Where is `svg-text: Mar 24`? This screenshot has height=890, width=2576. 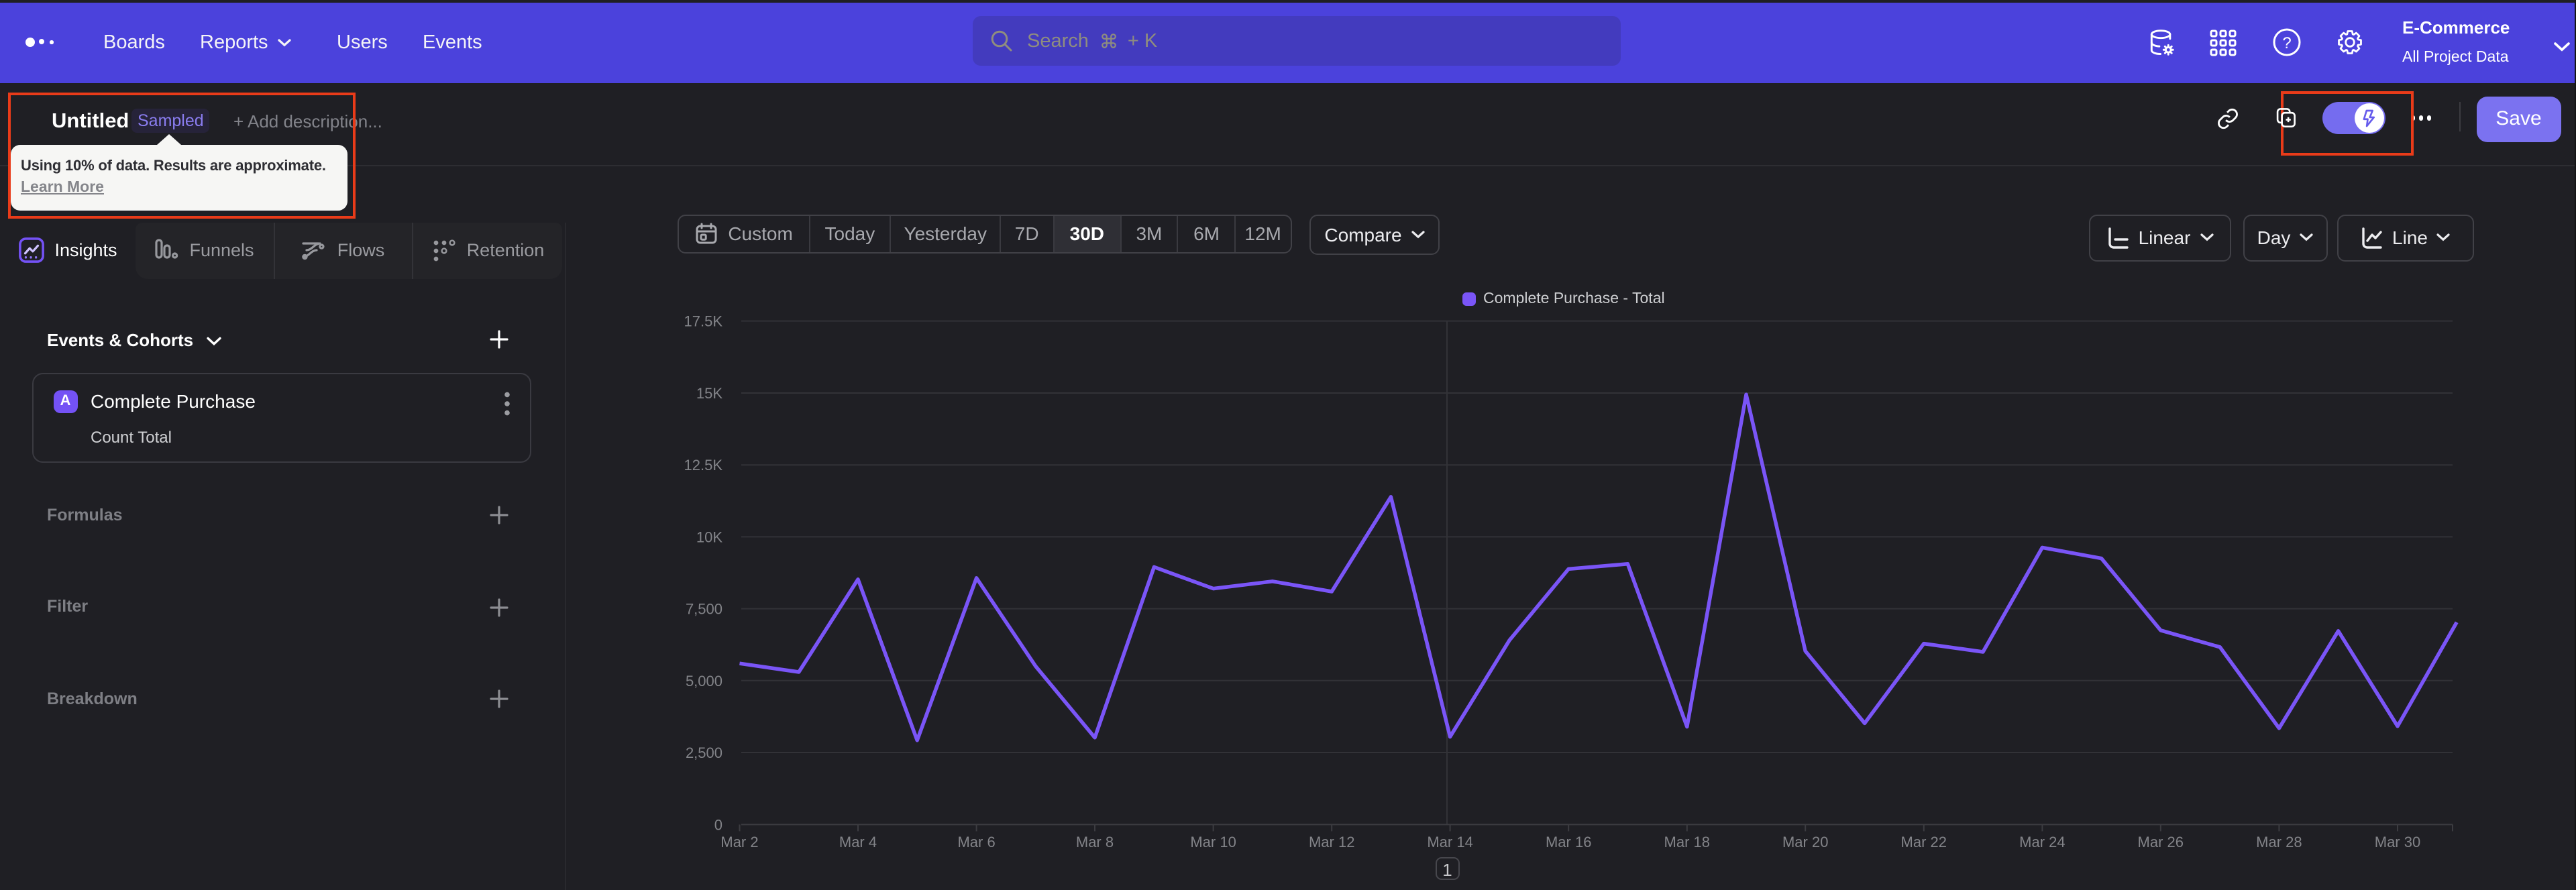
svg-text: Mar 24 is located at coordinates (2042, 842).